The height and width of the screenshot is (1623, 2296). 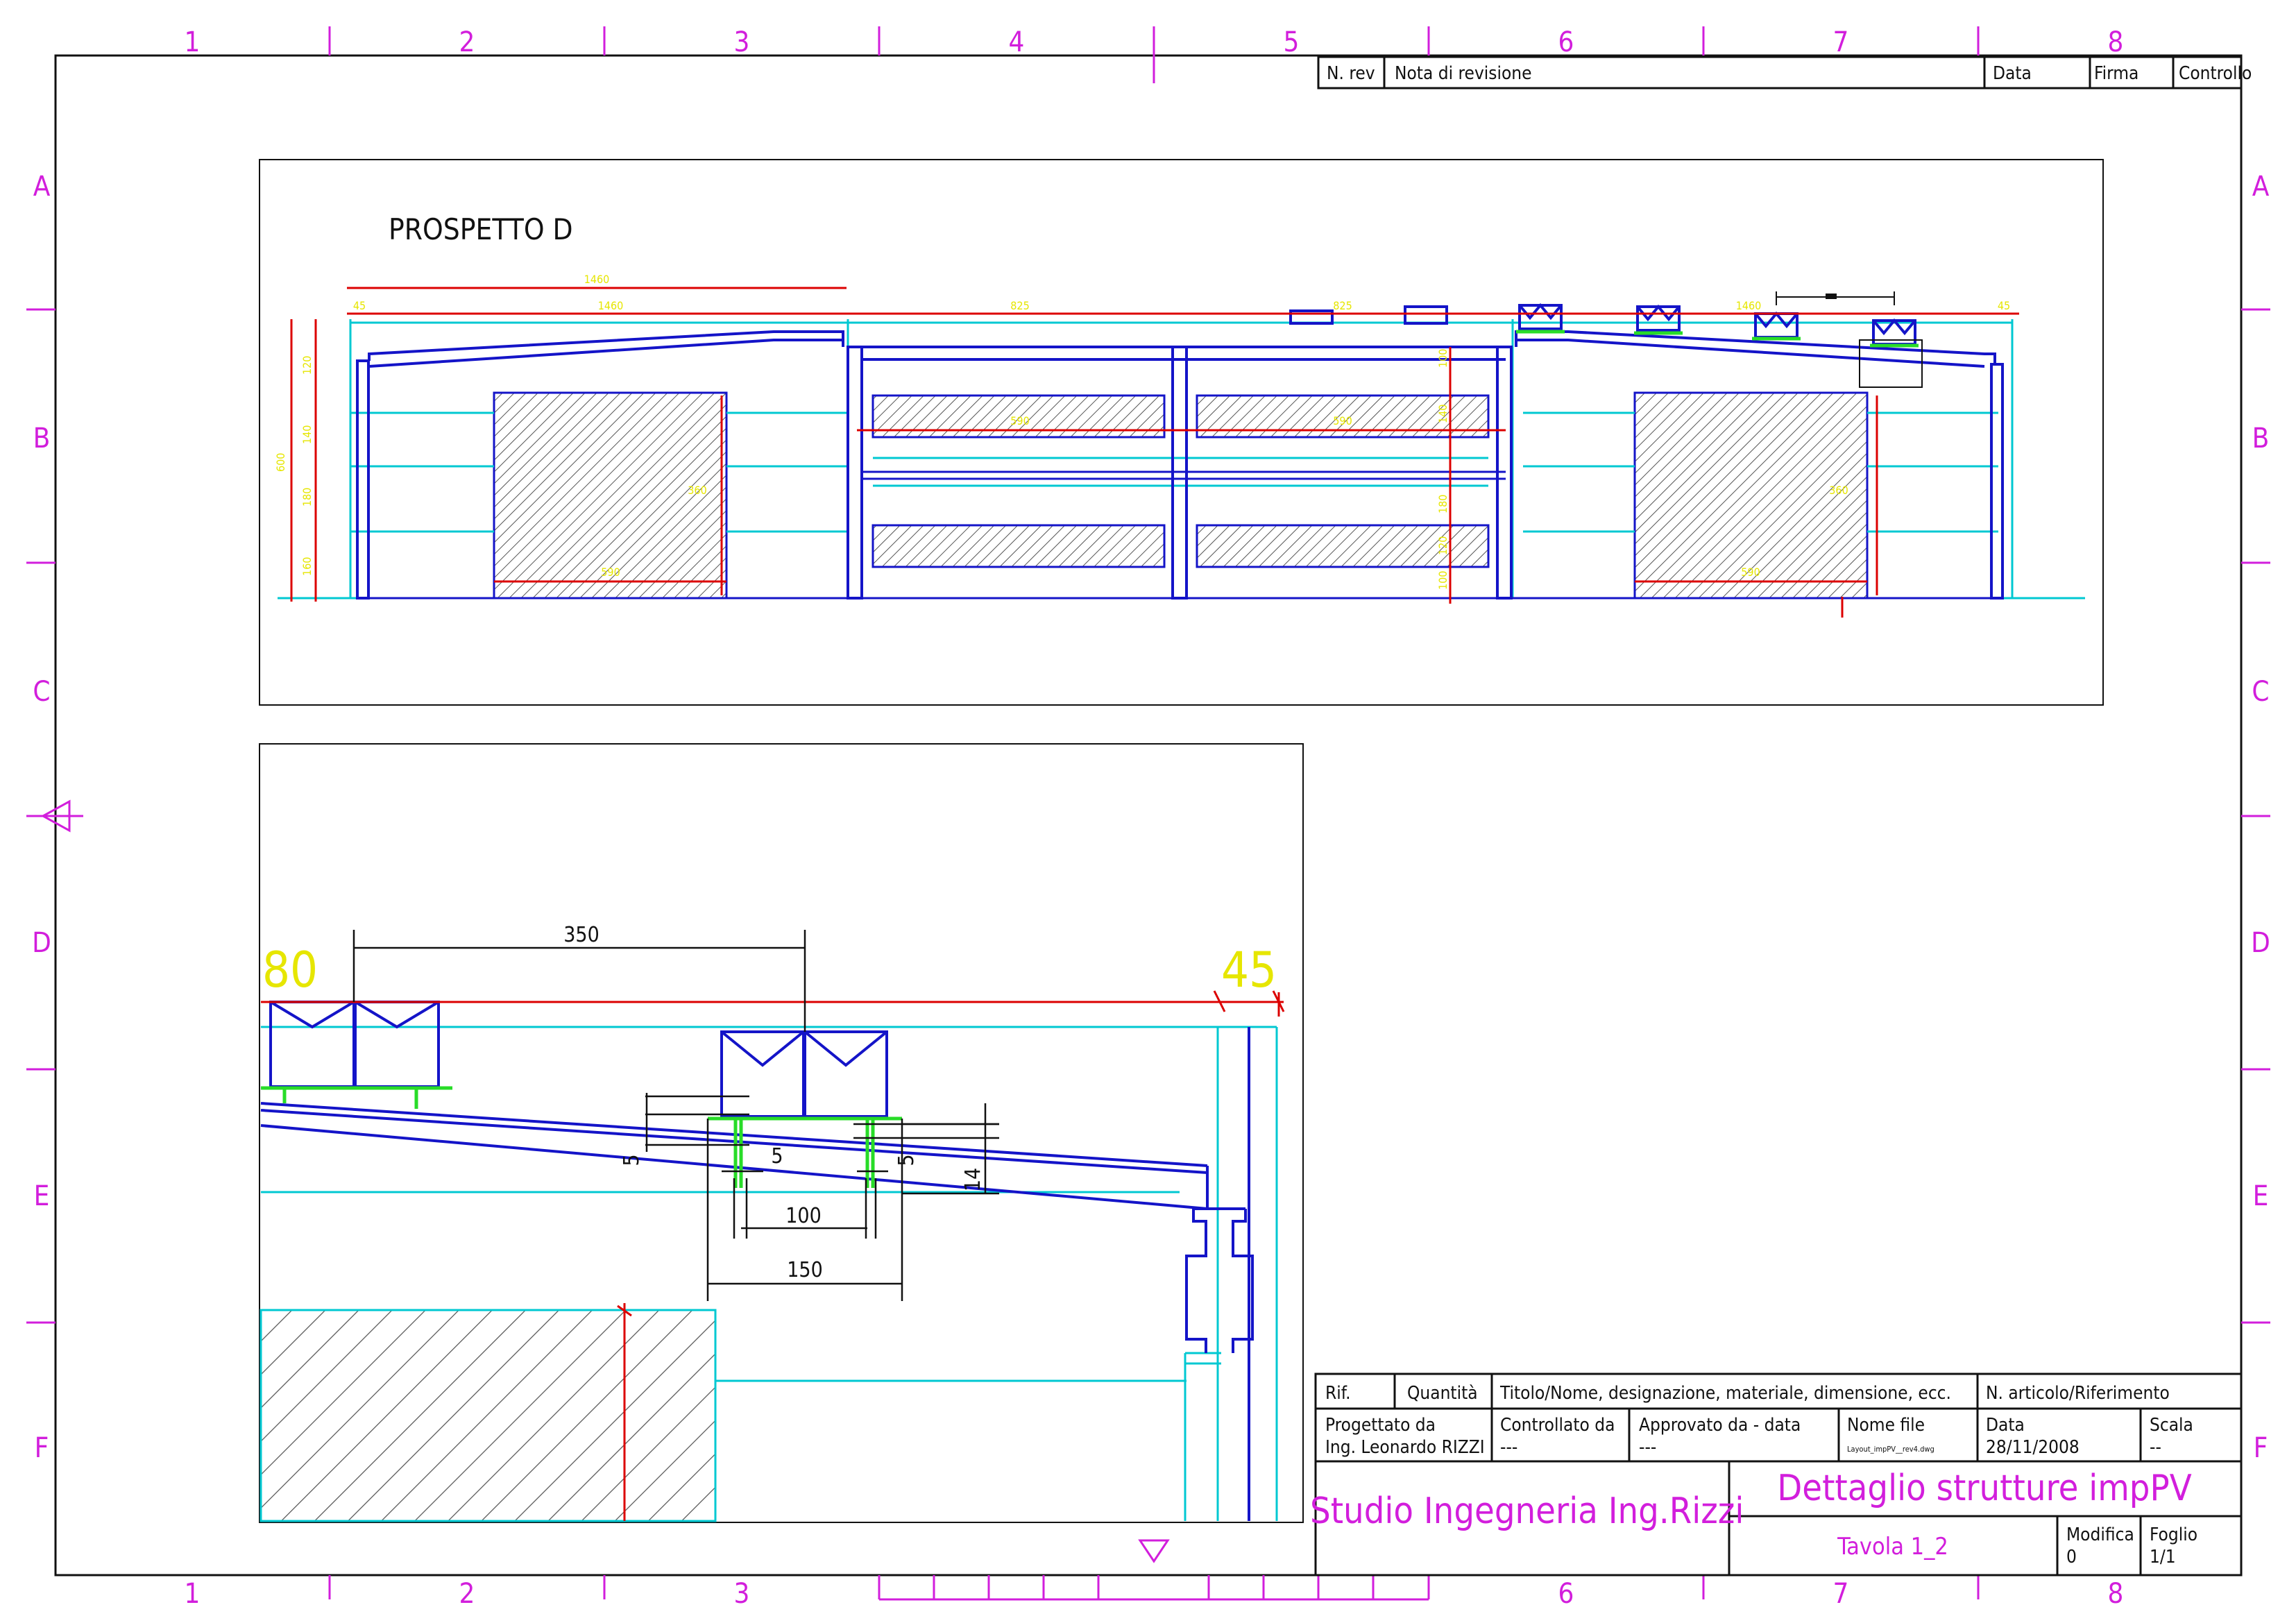 What do you see at coordinates (1249, 971) in the screenshot?
I see `dim-45-label: 45` at bounding box center [1249, 971].